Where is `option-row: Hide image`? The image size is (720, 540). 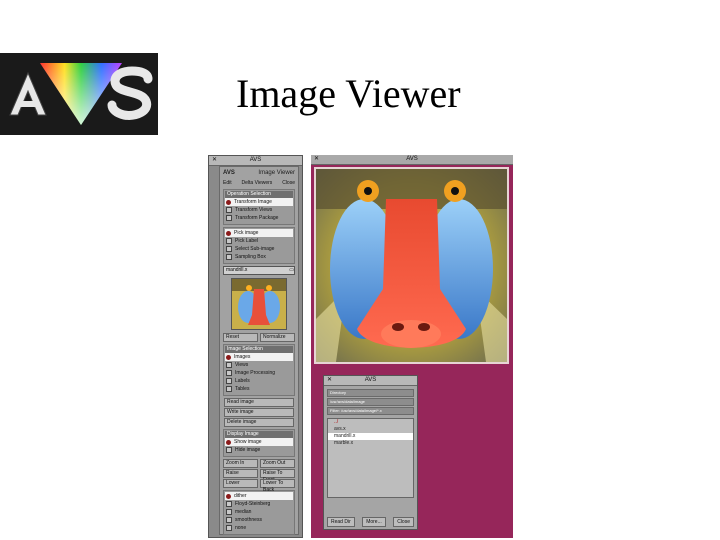
option-row: Hide image is located at coordinates (259, 450).